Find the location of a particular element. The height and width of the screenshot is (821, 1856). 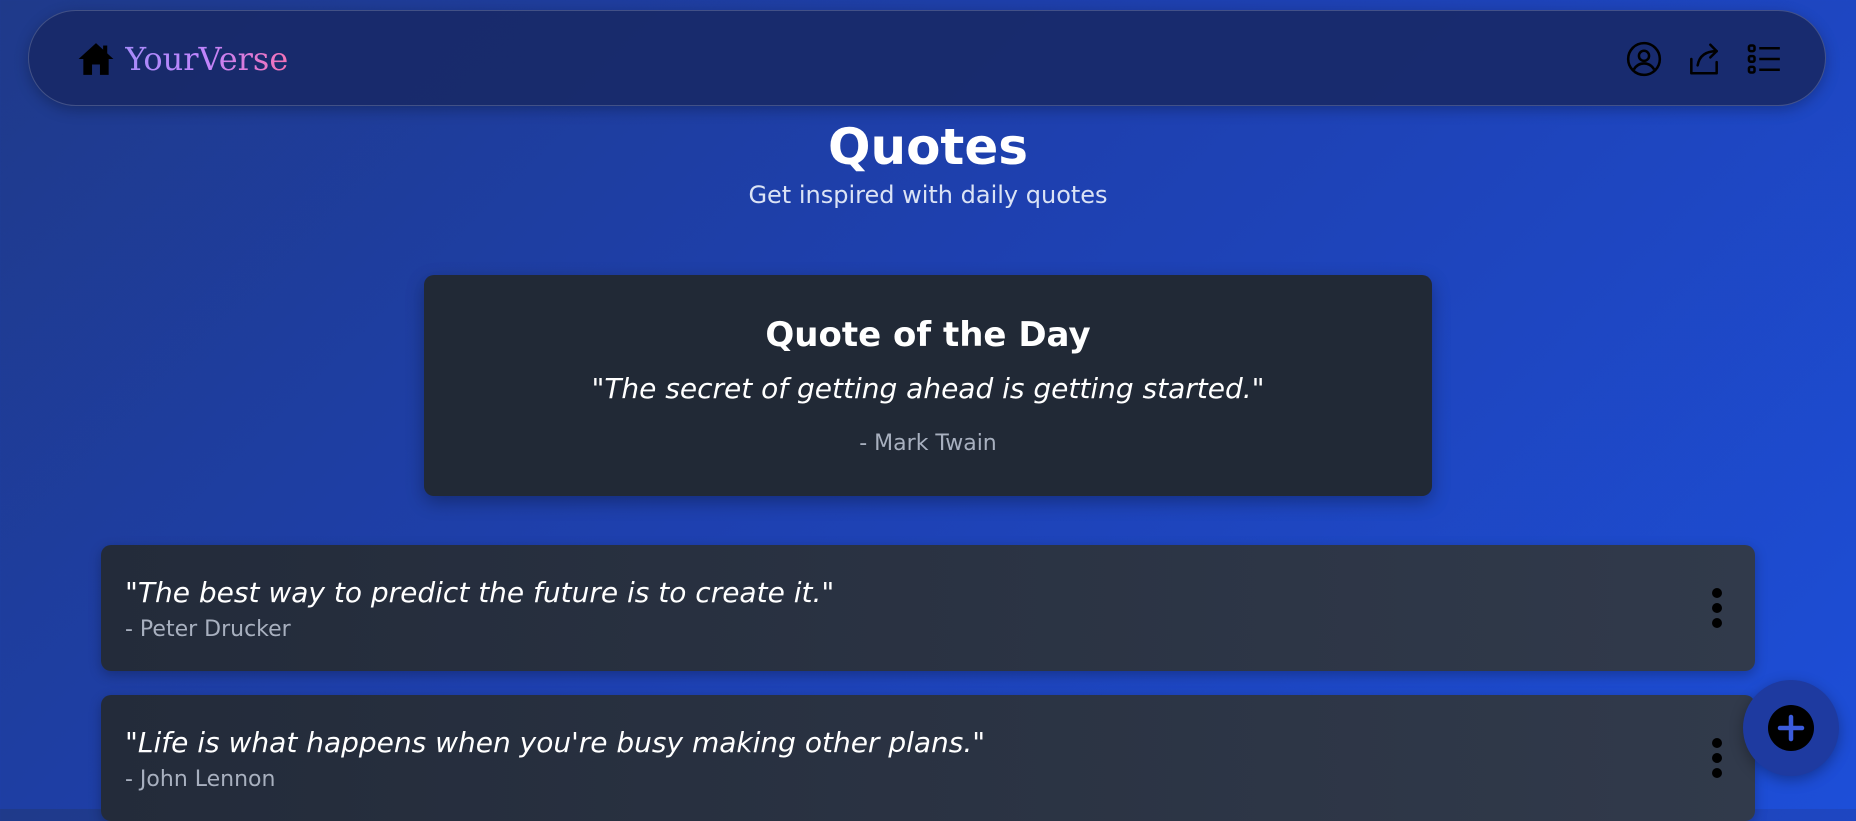

plus-icon is located at coordinates (1791, 728).